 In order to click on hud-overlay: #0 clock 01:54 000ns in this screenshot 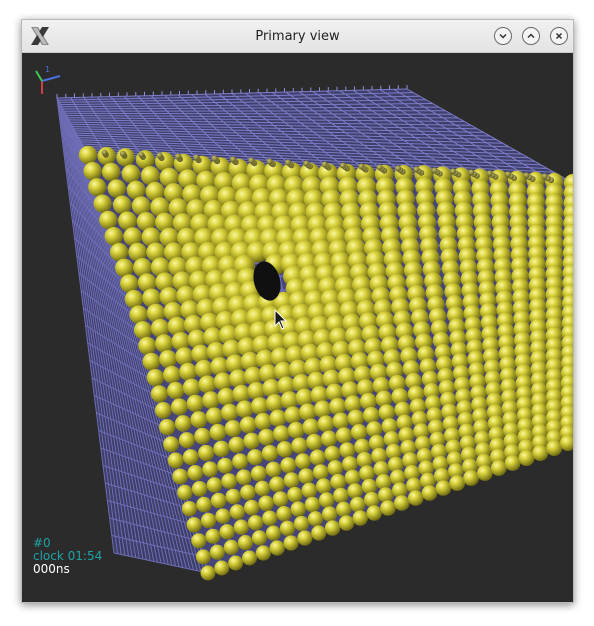, I will do `click(67, 556)`.